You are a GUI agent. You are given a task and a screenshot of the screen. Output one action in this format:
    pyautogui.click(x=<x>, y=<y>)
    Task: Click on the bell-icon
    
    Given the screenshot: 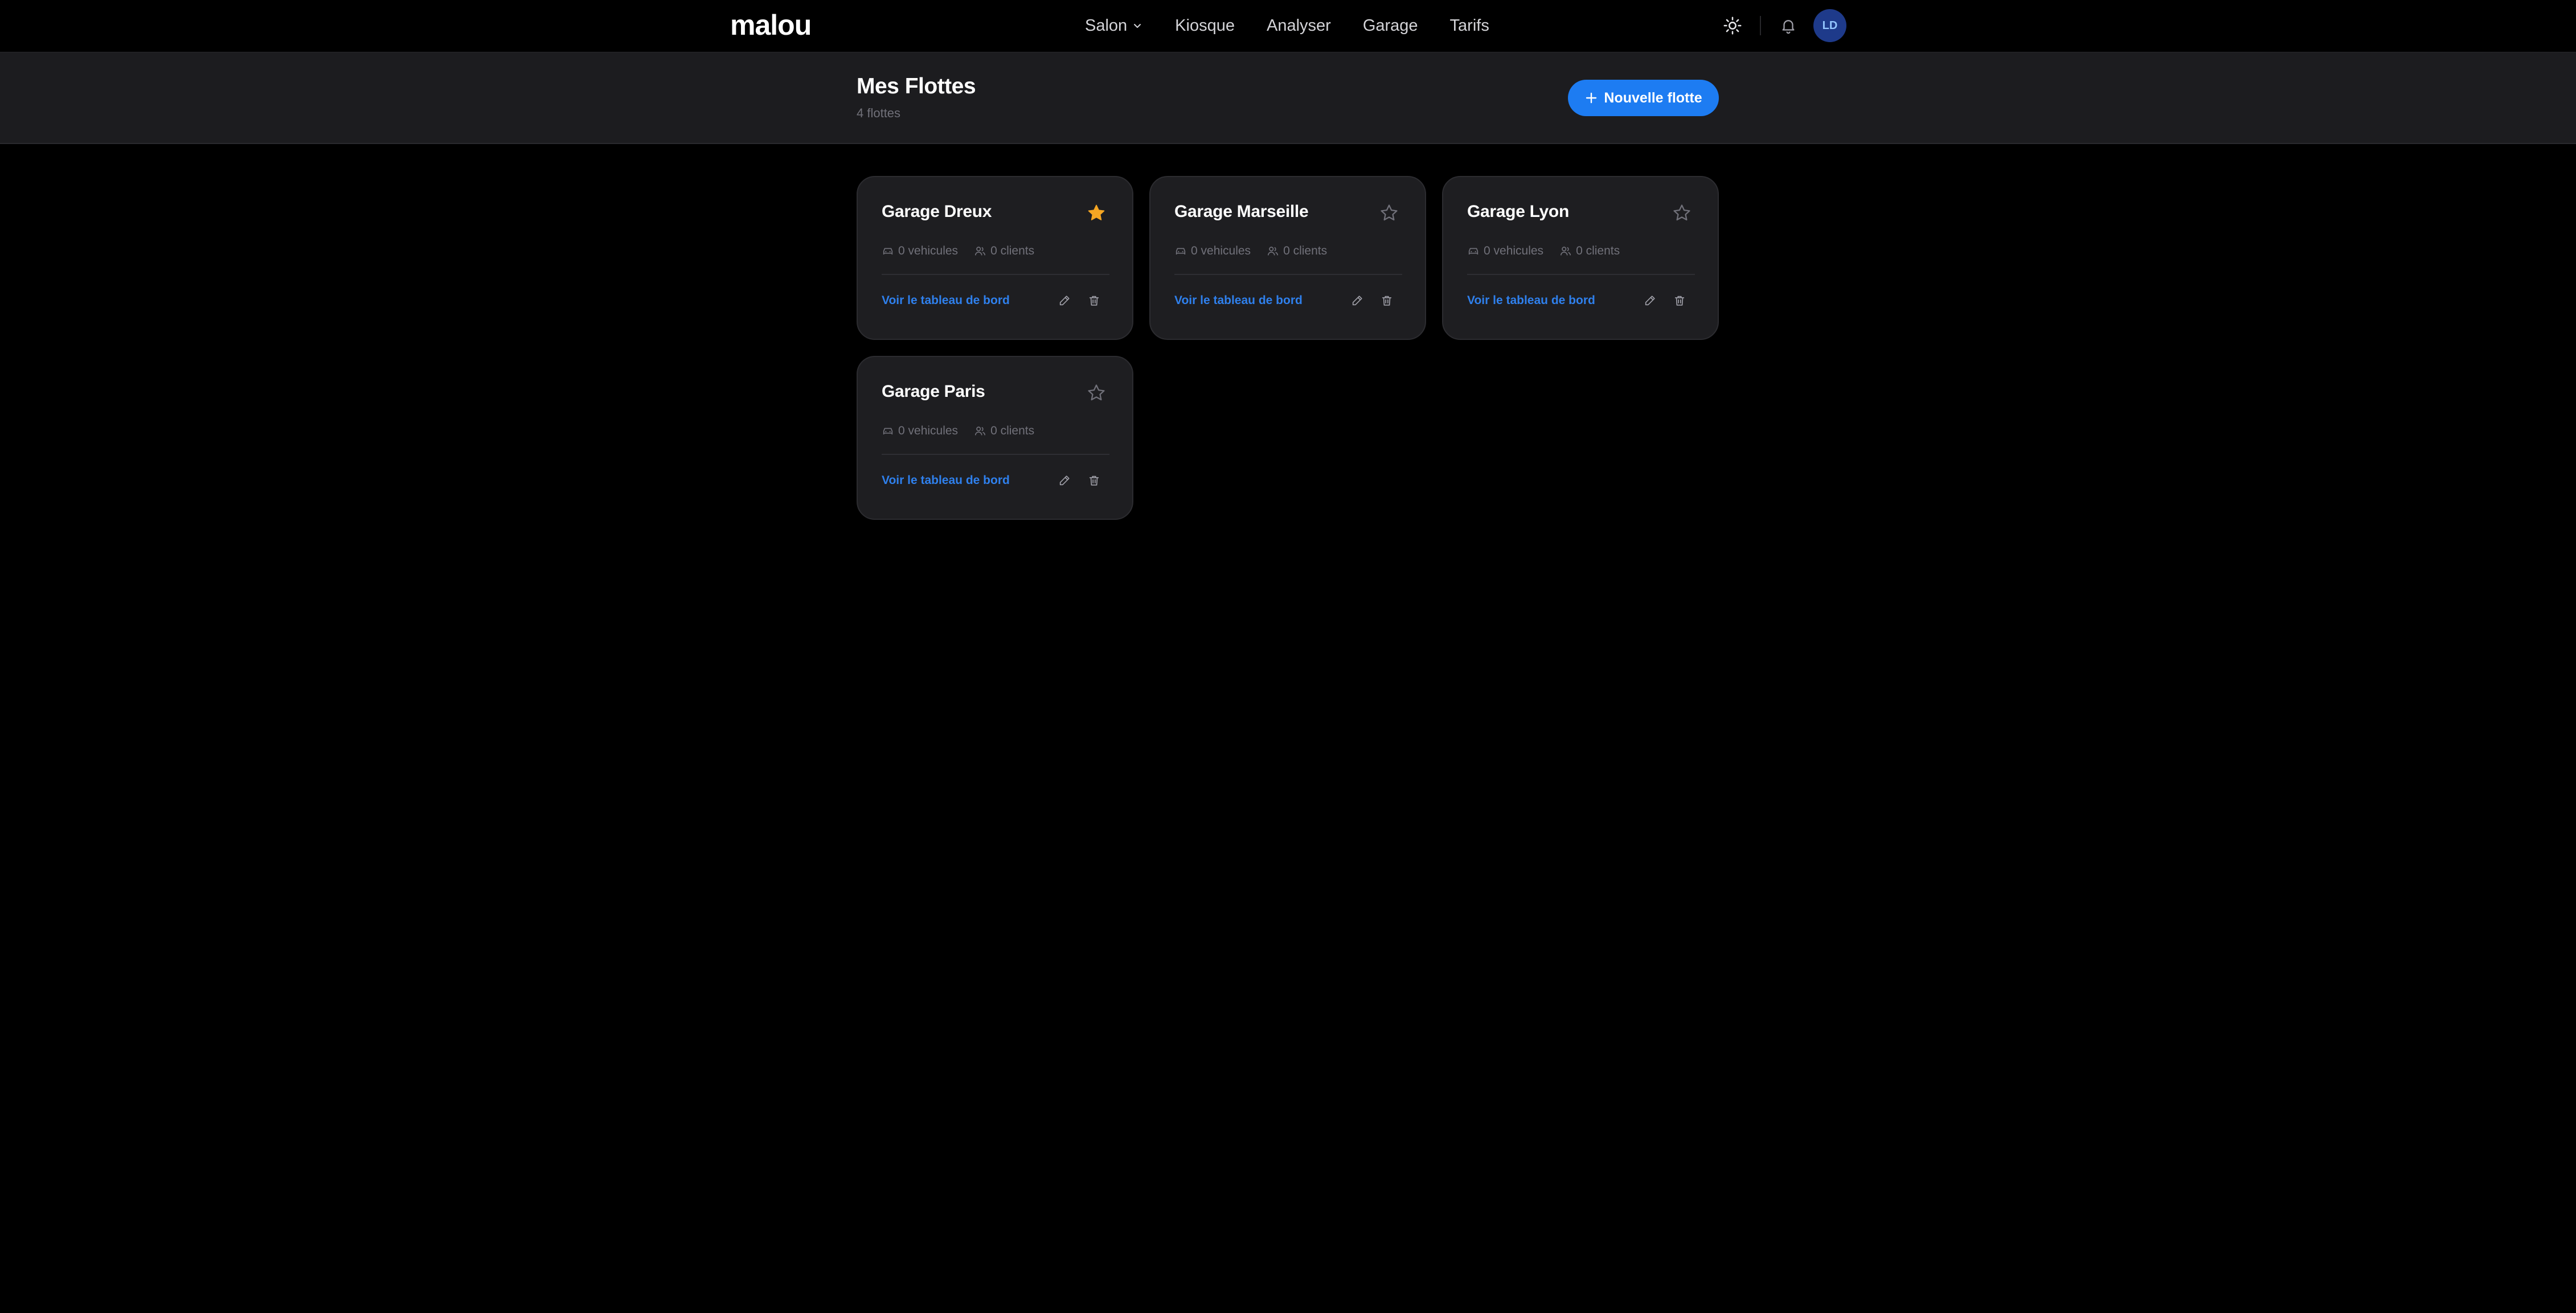 What is the action you would take?
    pyautogui.click(x=1788, y=27)
    